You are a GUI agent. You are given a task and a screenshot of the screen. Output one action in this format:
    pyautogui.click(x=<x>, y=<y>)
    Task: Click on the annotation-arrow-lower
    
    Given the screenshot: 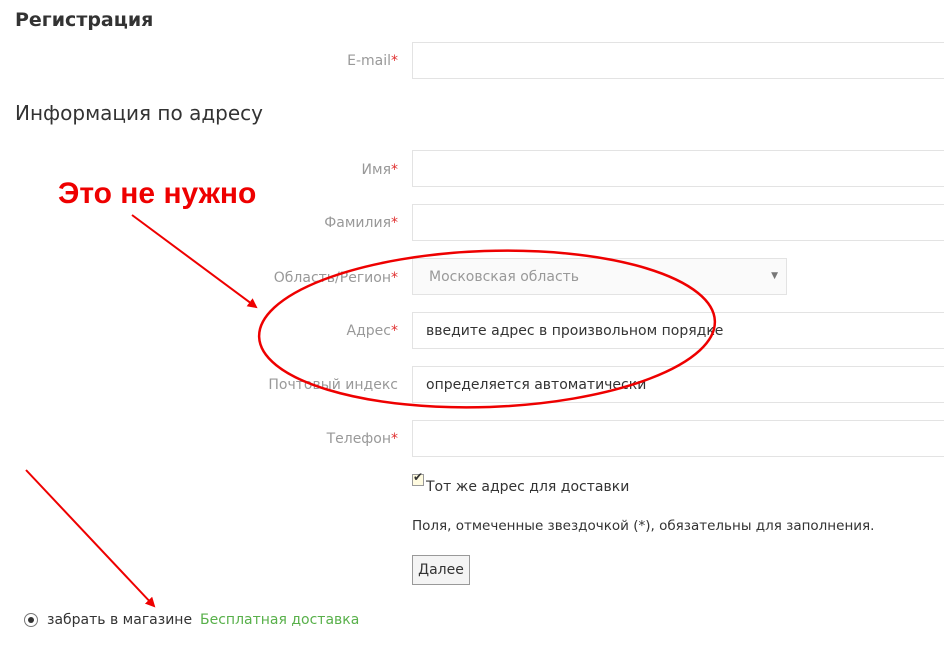 What is the action you would take?
    pyautogui.click(x=90, y=538)
    